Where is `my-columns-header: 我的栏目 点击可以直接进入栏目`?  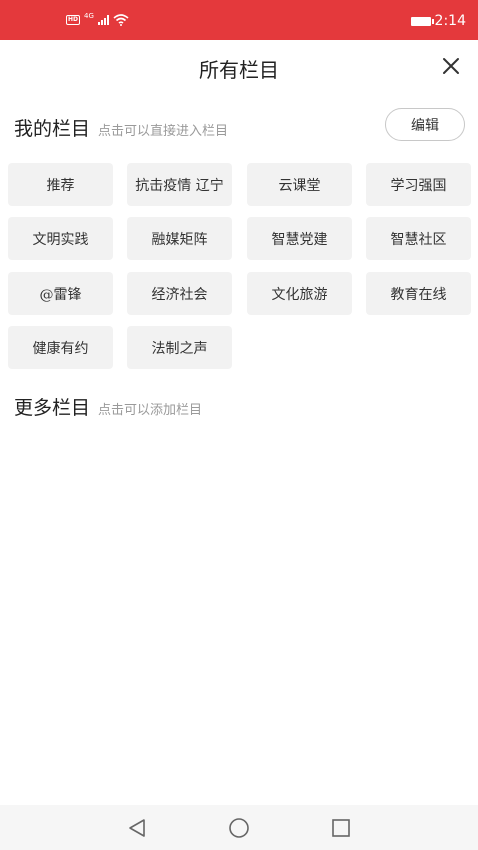 my-columns-header: 我的栏目 点击可以直接进入栏目 is located at coordinates (121, 127).